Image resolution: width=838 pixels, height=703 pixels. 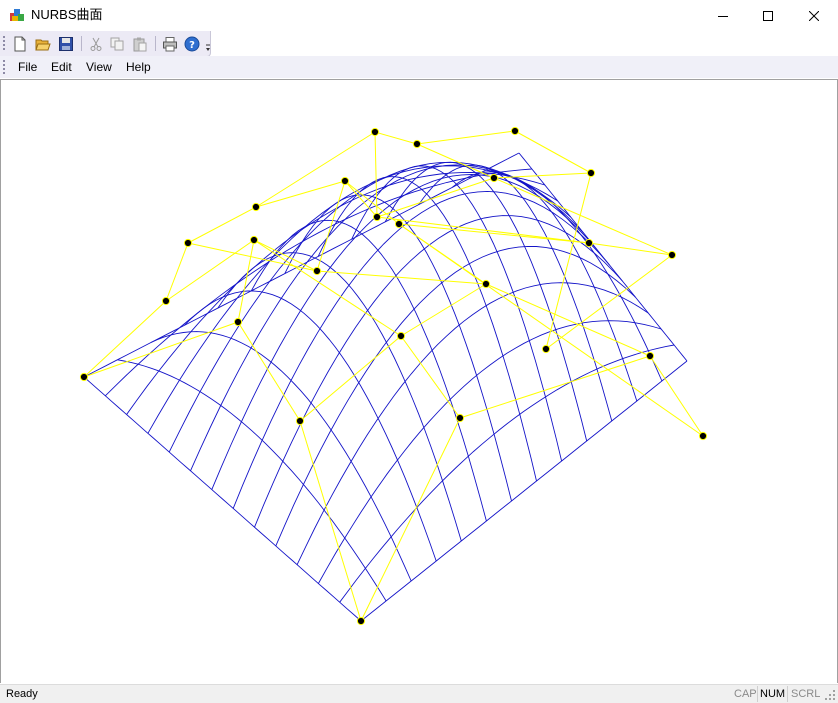 I want to click on menu-help: Help, so click(x=138, y=67).